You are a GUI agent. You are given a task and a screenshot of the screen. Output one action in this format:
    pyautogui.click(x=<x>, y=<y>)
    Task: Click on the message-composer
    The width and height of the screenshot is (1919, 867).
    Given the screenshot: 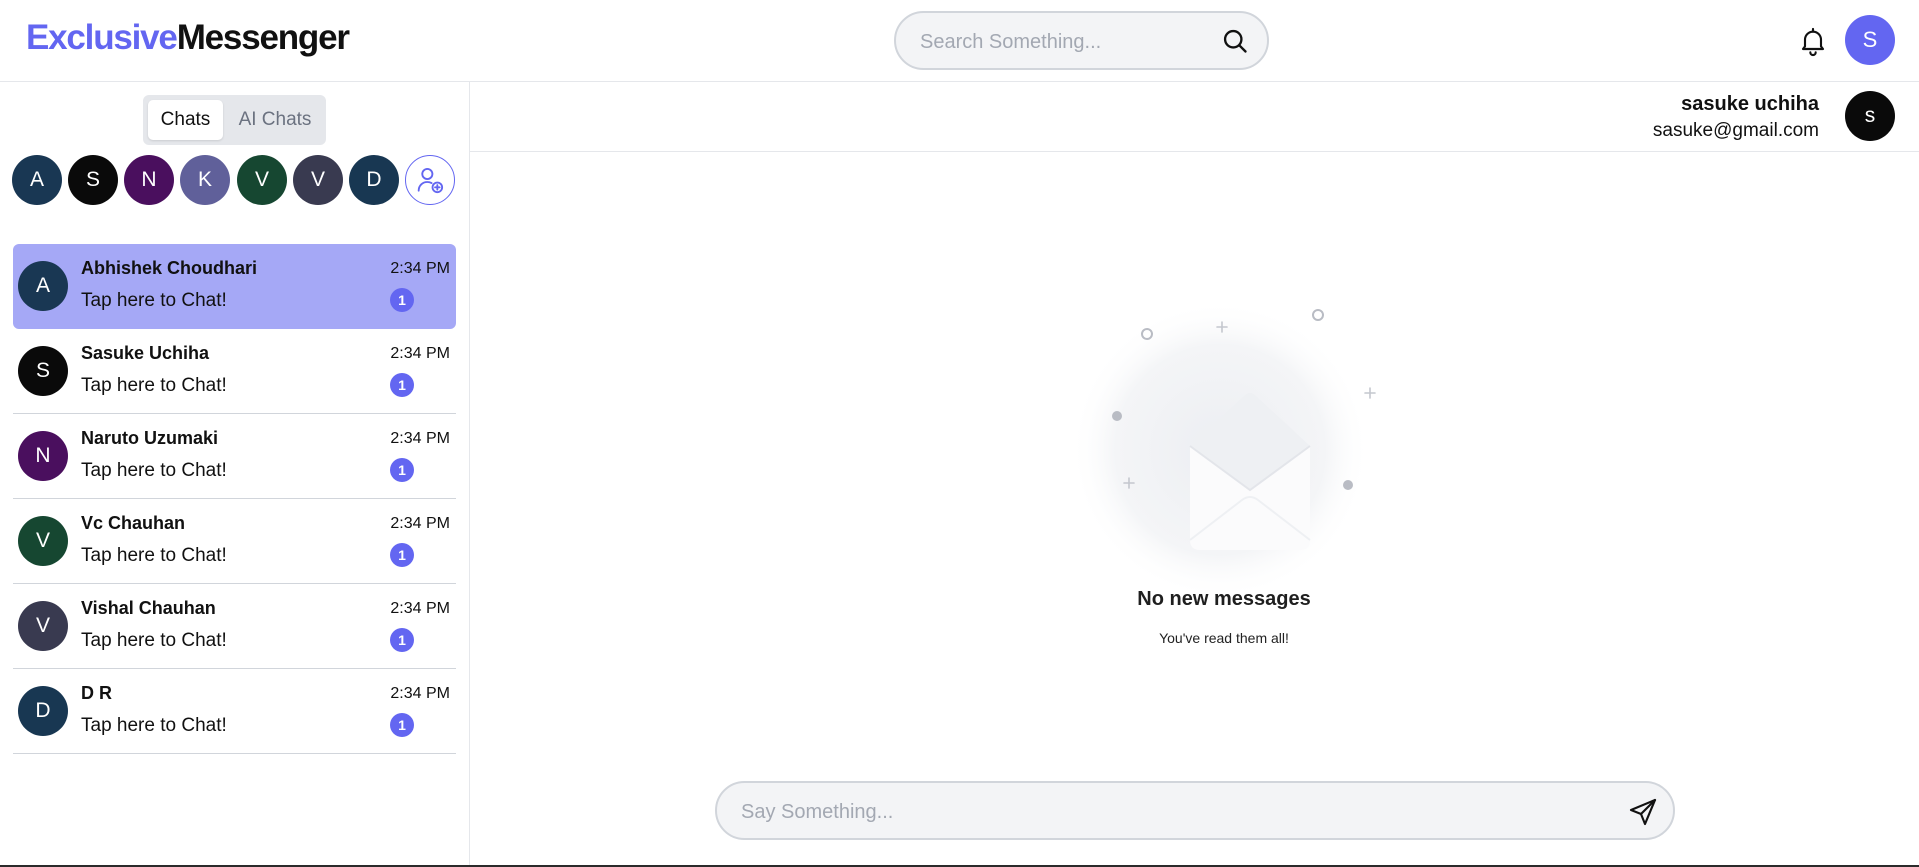 What is the action you would take?
    pyautogui.click(x=1195, y=810)
    